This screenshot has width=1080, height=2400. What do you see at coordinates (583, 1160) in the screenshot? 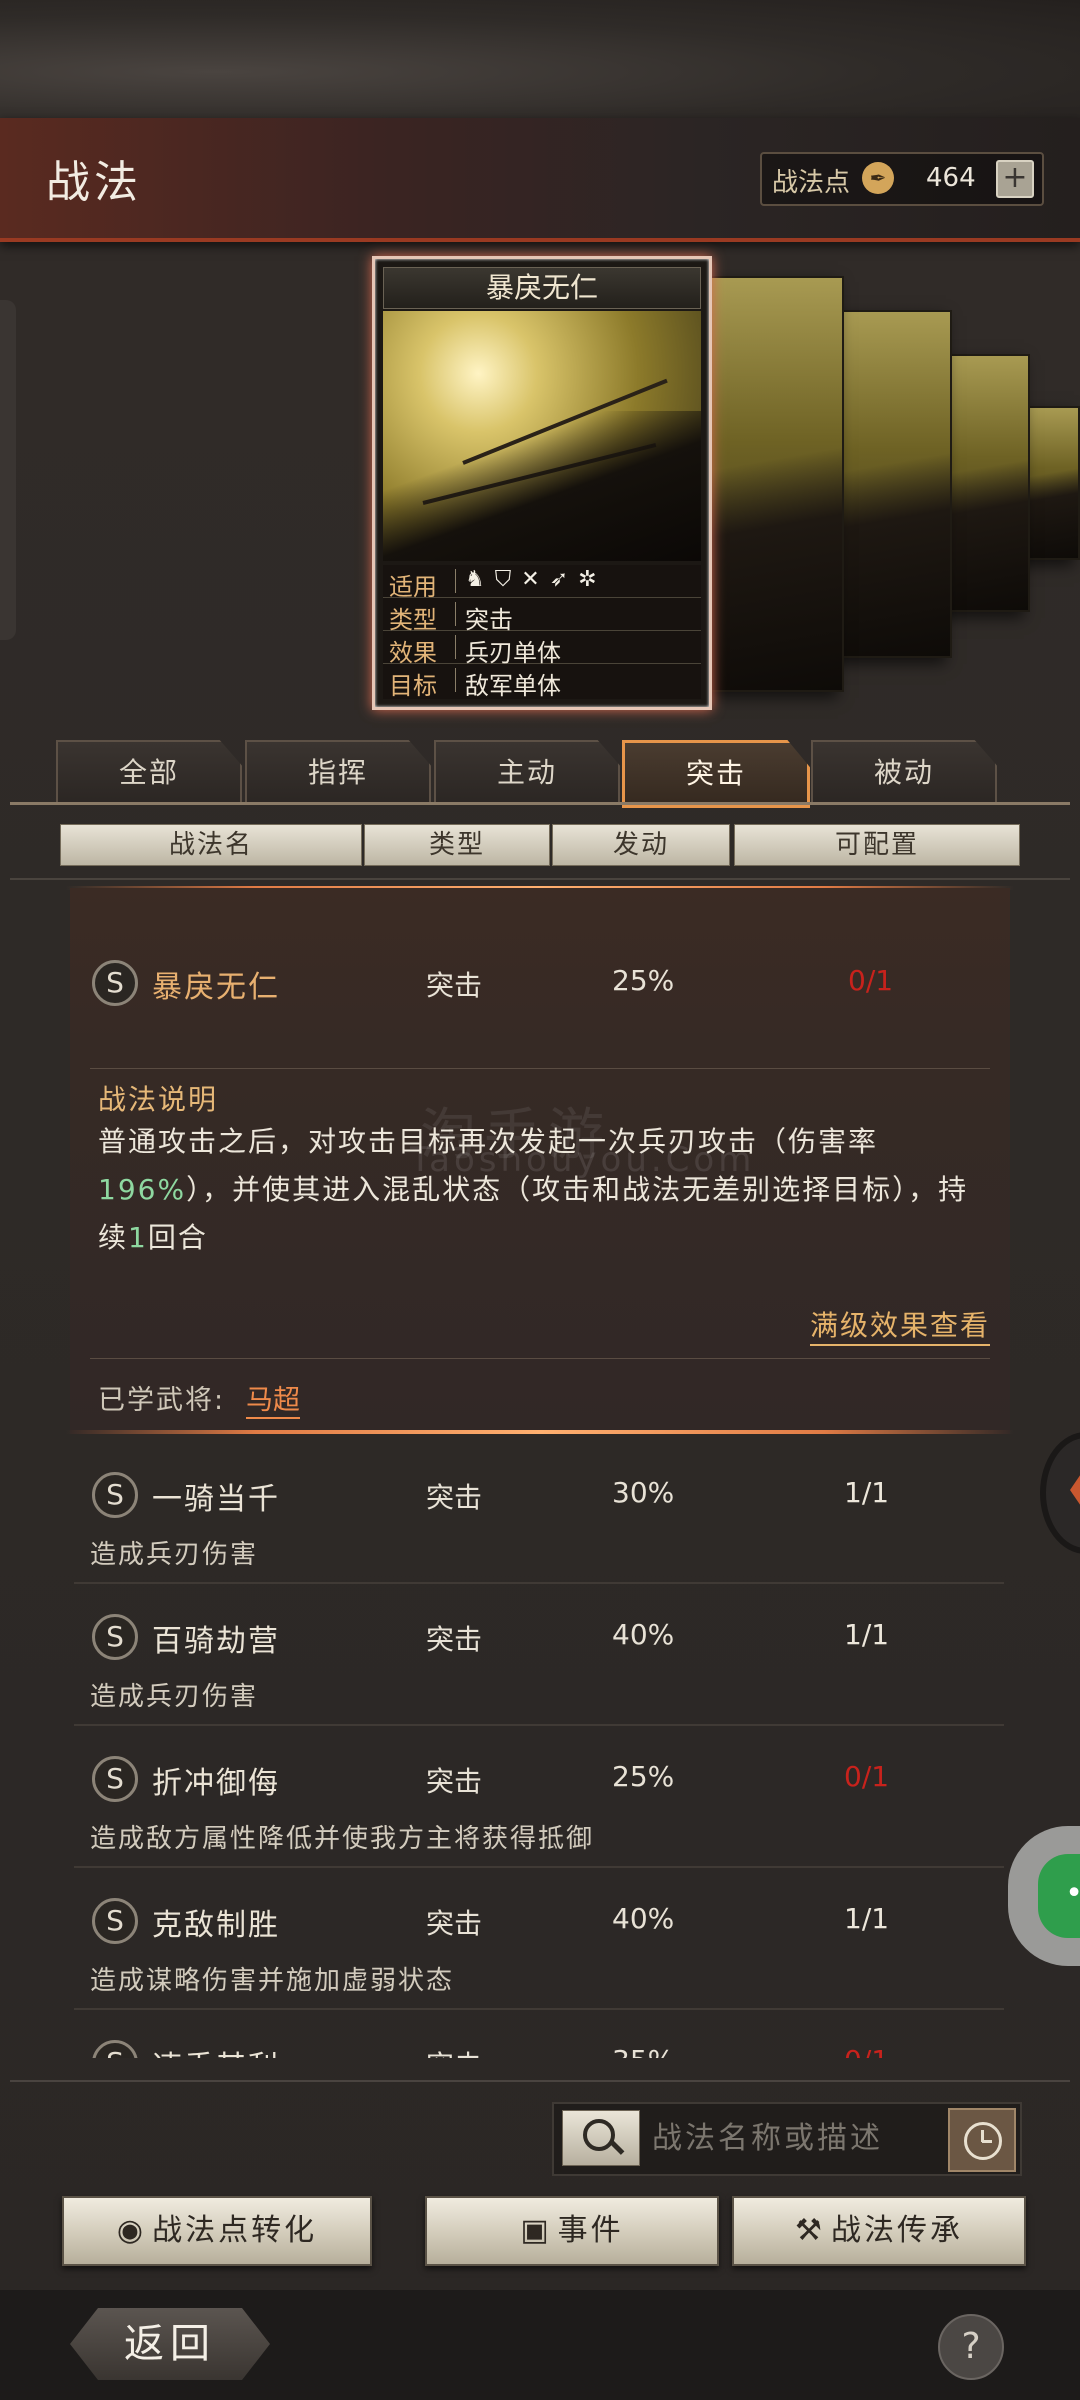
I see `watermark-text: Taoshouyou.Com` at bounding box center [583, 1160].